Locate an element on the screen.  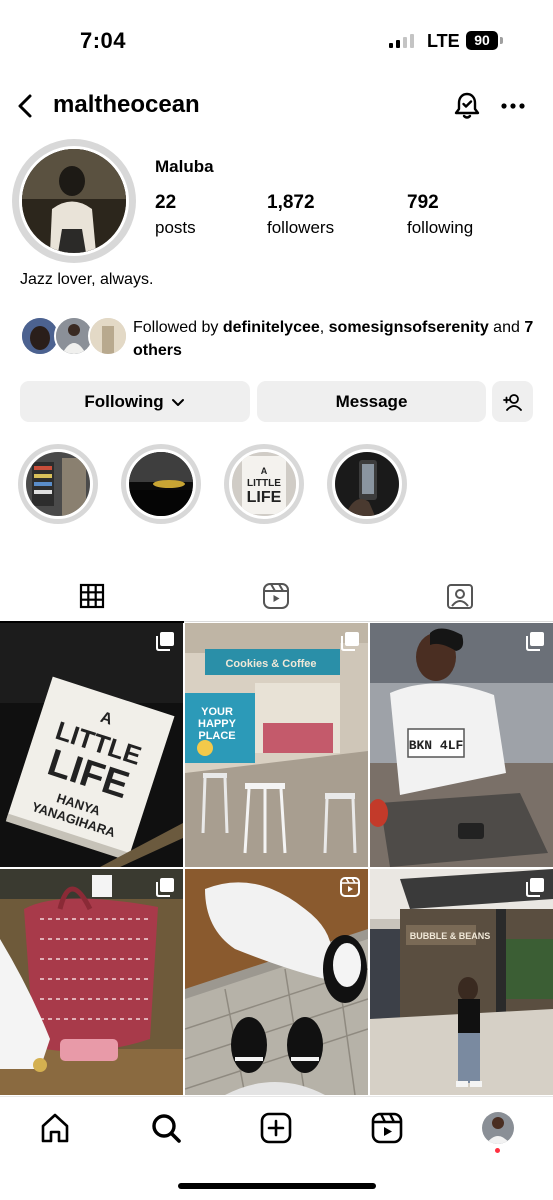
add-user-button is located at coordinates (512, 401).